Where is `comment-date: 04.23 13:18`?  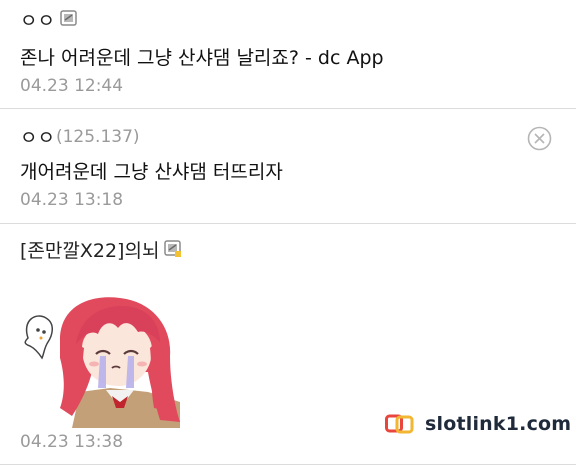 comment-date: 04.23 13:18 is located at coordinates (72, 200).